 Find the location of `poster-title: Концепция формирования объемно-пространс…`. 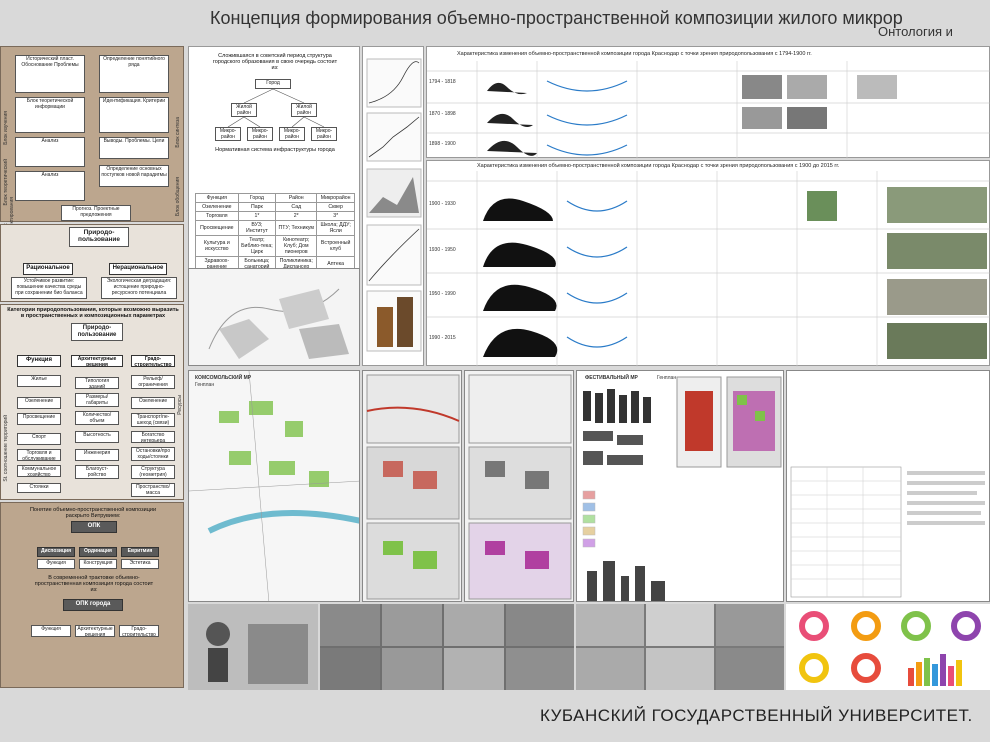

poster-title: Концепция формирования объемно-пространс… is located at coordinates (556, 18).